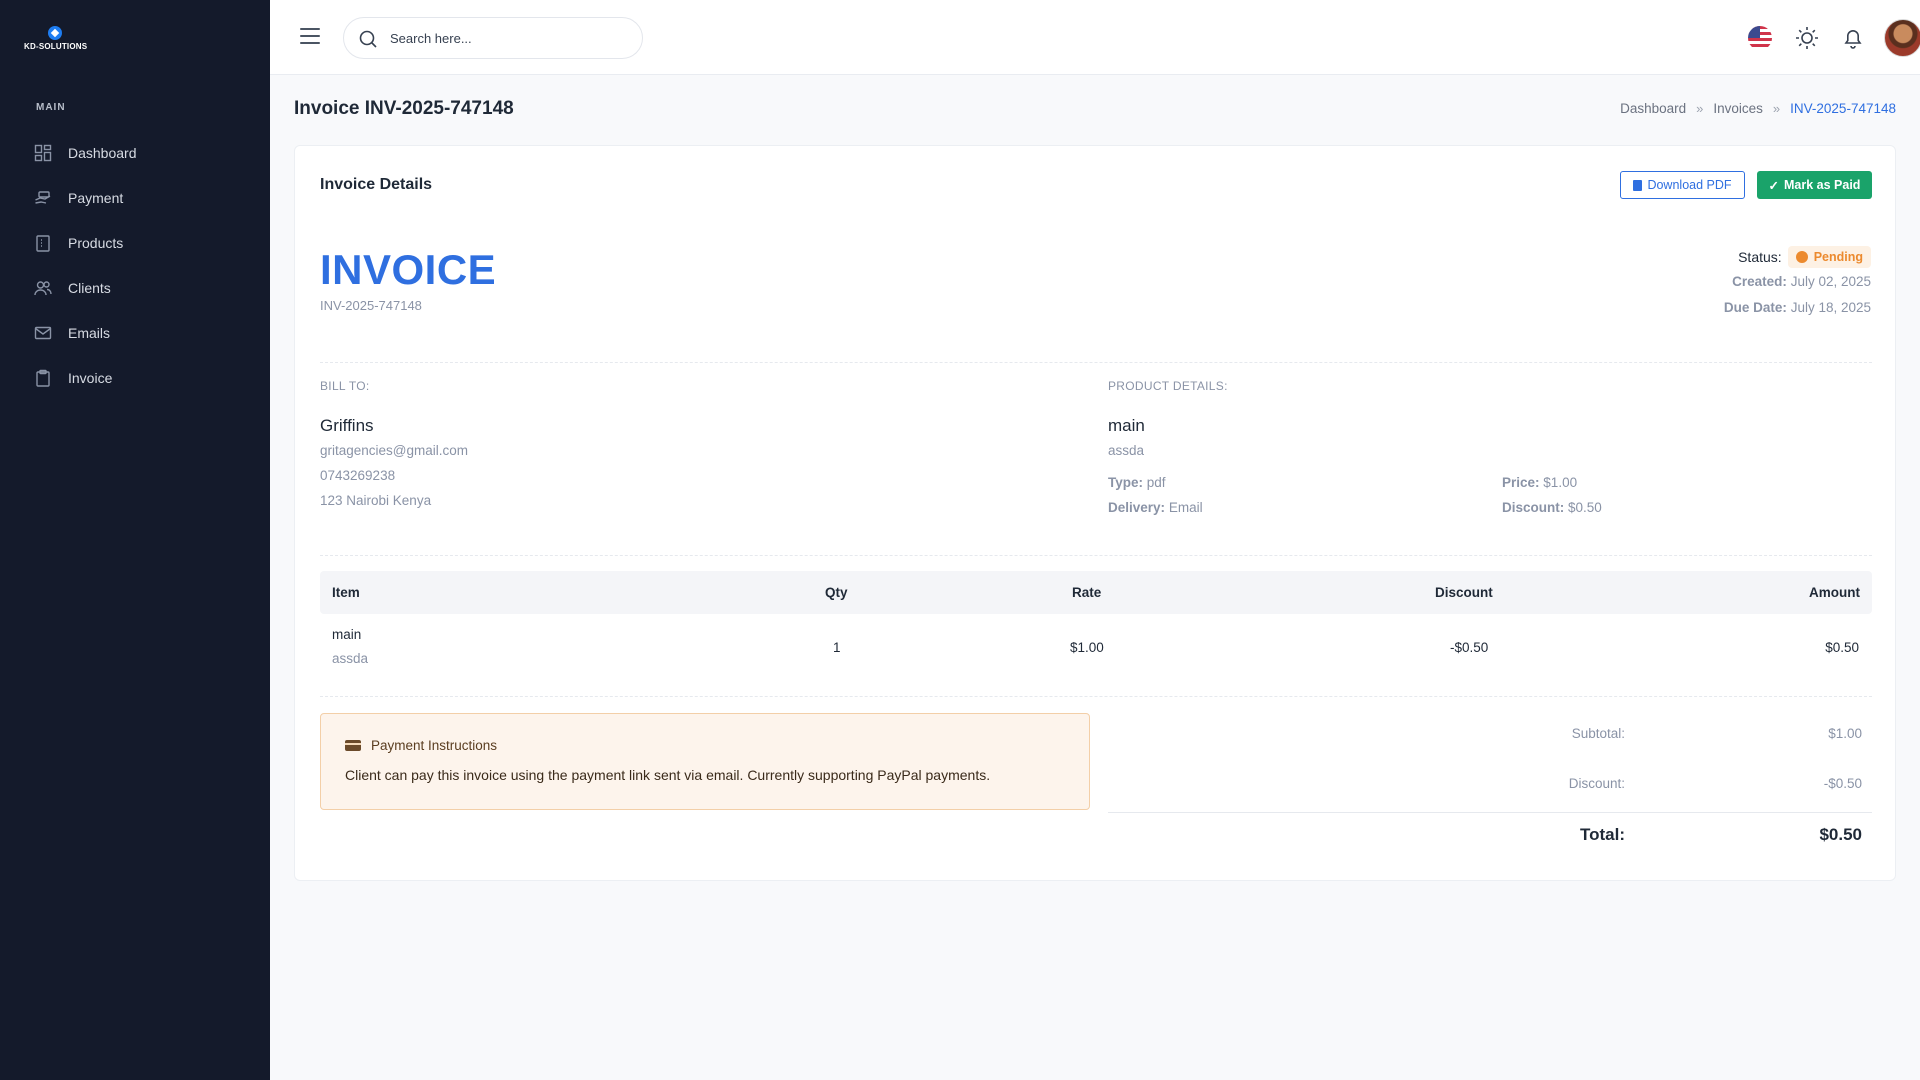 This screenshot has height=1080, width=1920. What do you see at coordinates (43, 198) in the screenshot?
I see `hand-cash-icon` at bounding box center [43, 198].